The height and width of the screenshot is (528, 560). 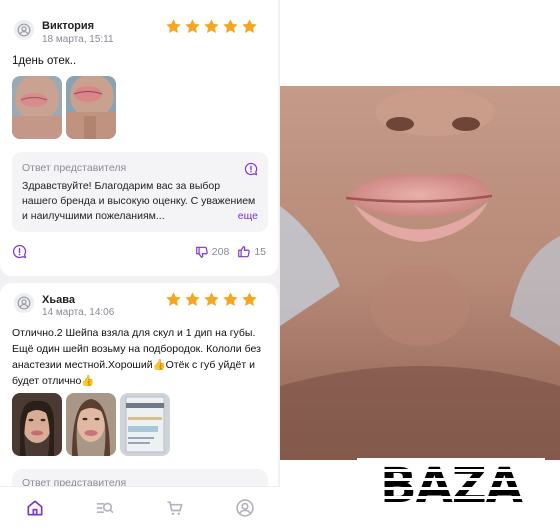 I want to click on review-author: Хьава, so click(x=58, y=300).